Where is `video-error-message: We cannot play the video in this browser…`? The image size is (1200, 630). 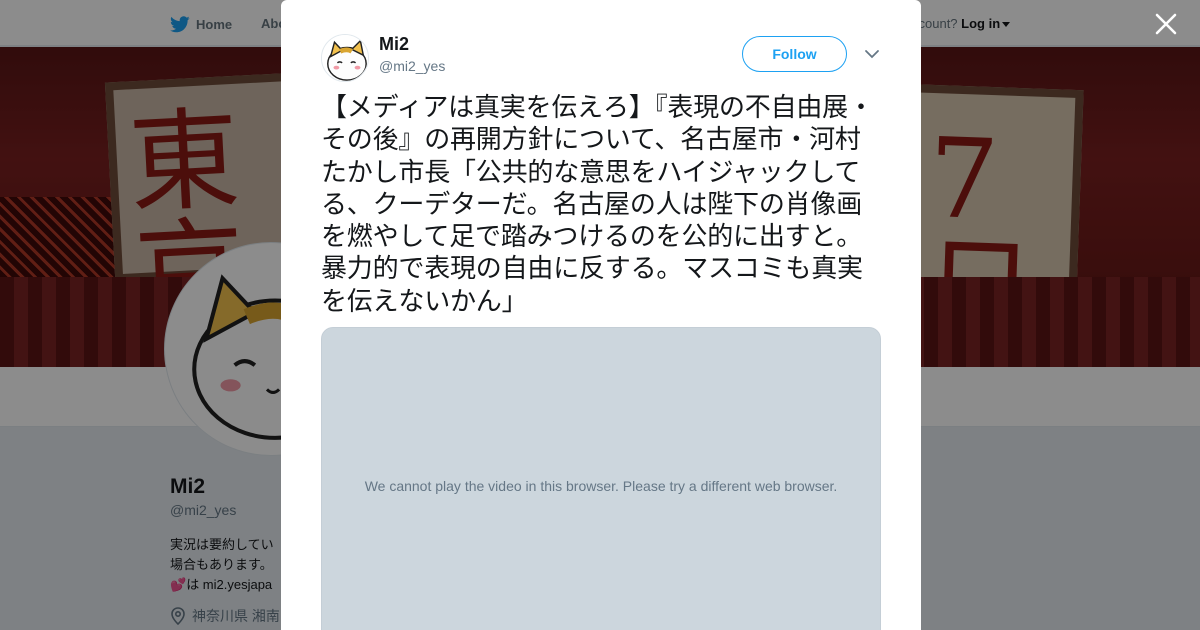
video-error-message: We cannot play the video in this browser… is located at coordinates (601, 486).